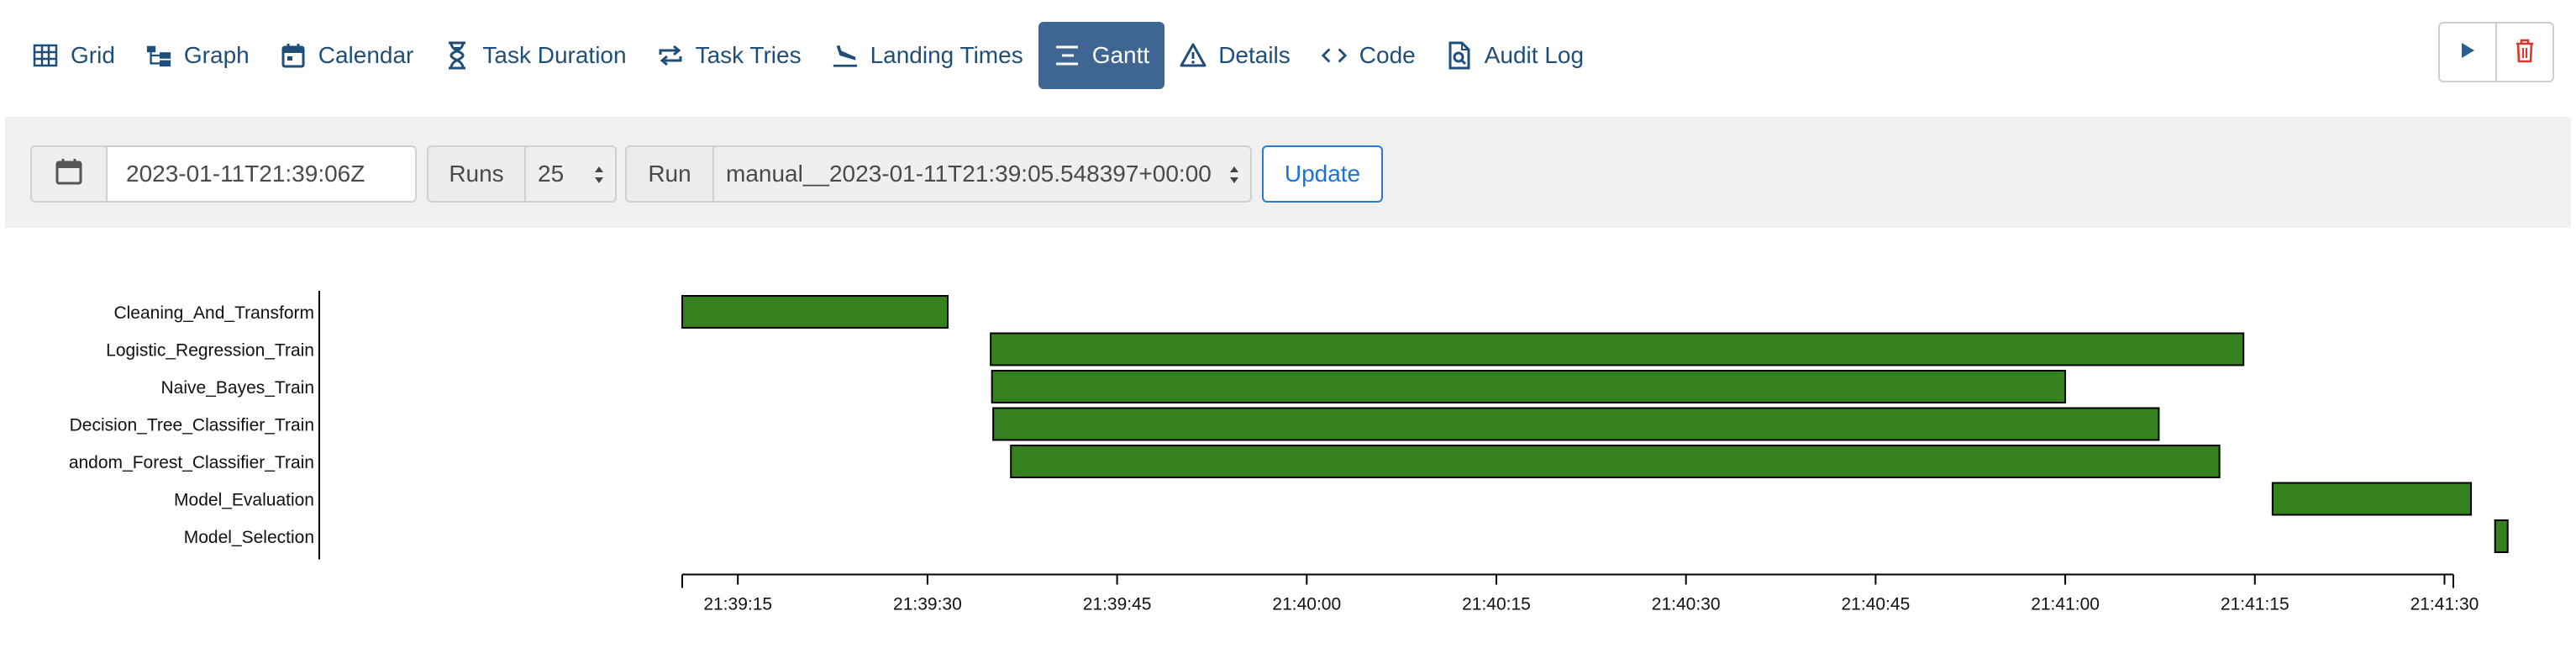 This screenshot has width=2576, height=664. I want to click on tab-label: Details, so click(1254, 55).